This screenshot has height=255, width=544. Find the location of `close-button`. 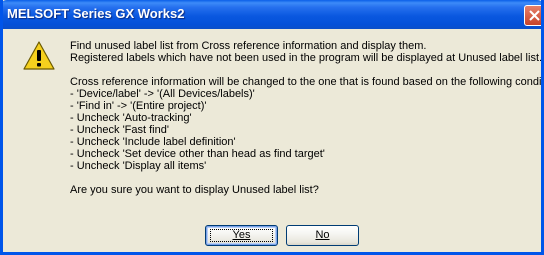

close-button is located at coordinates (532, 15).